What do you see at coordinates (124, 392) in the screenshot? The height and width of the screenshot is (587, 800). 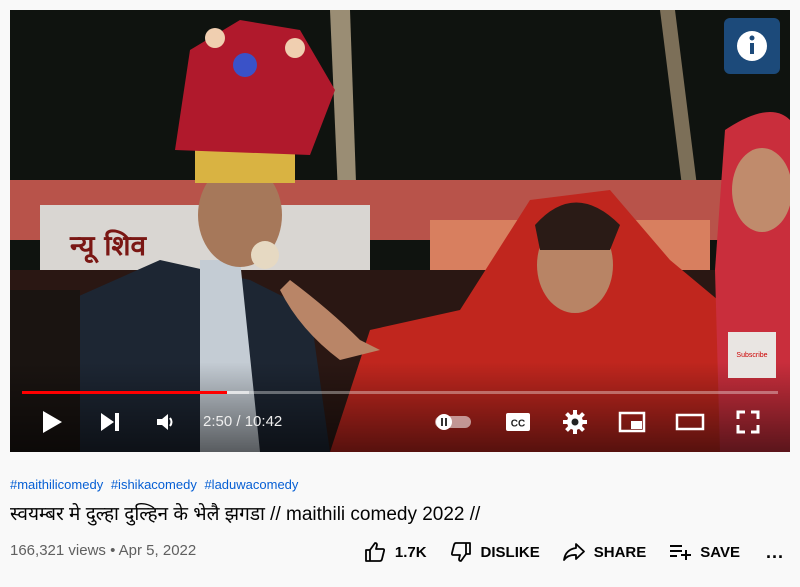 I see `progress-played` at bounding box center [124, 392].